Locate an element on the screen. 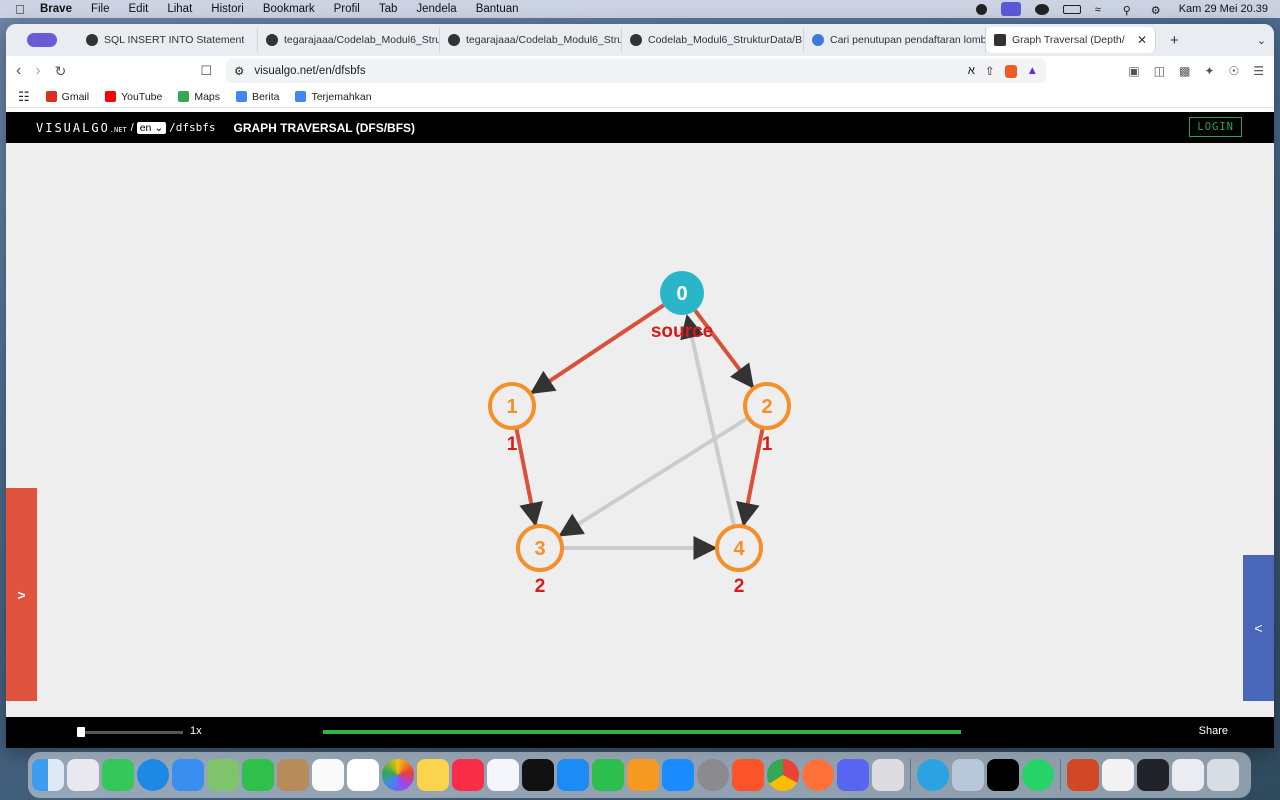 This screenshot has width=1280, height=800. tab-2: tegarajaaa/Codelab_Modul6_Stru is located at coordinates (349, 40).